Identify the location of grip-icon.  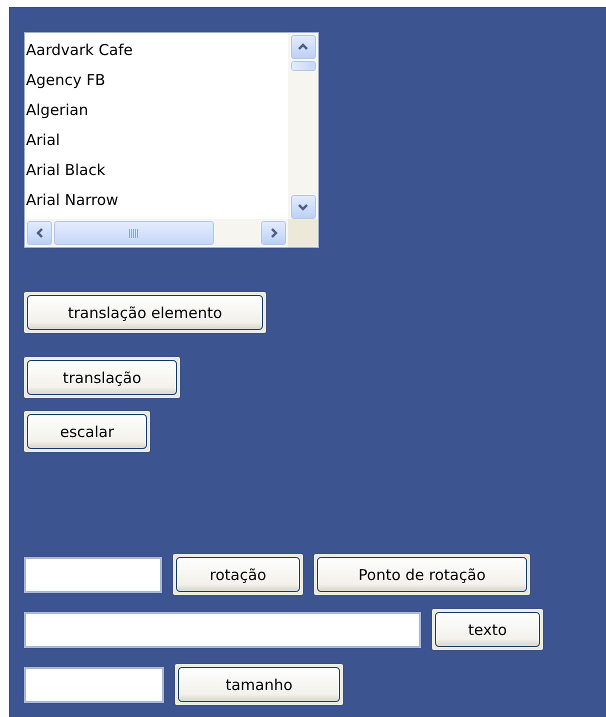
(134, 233).